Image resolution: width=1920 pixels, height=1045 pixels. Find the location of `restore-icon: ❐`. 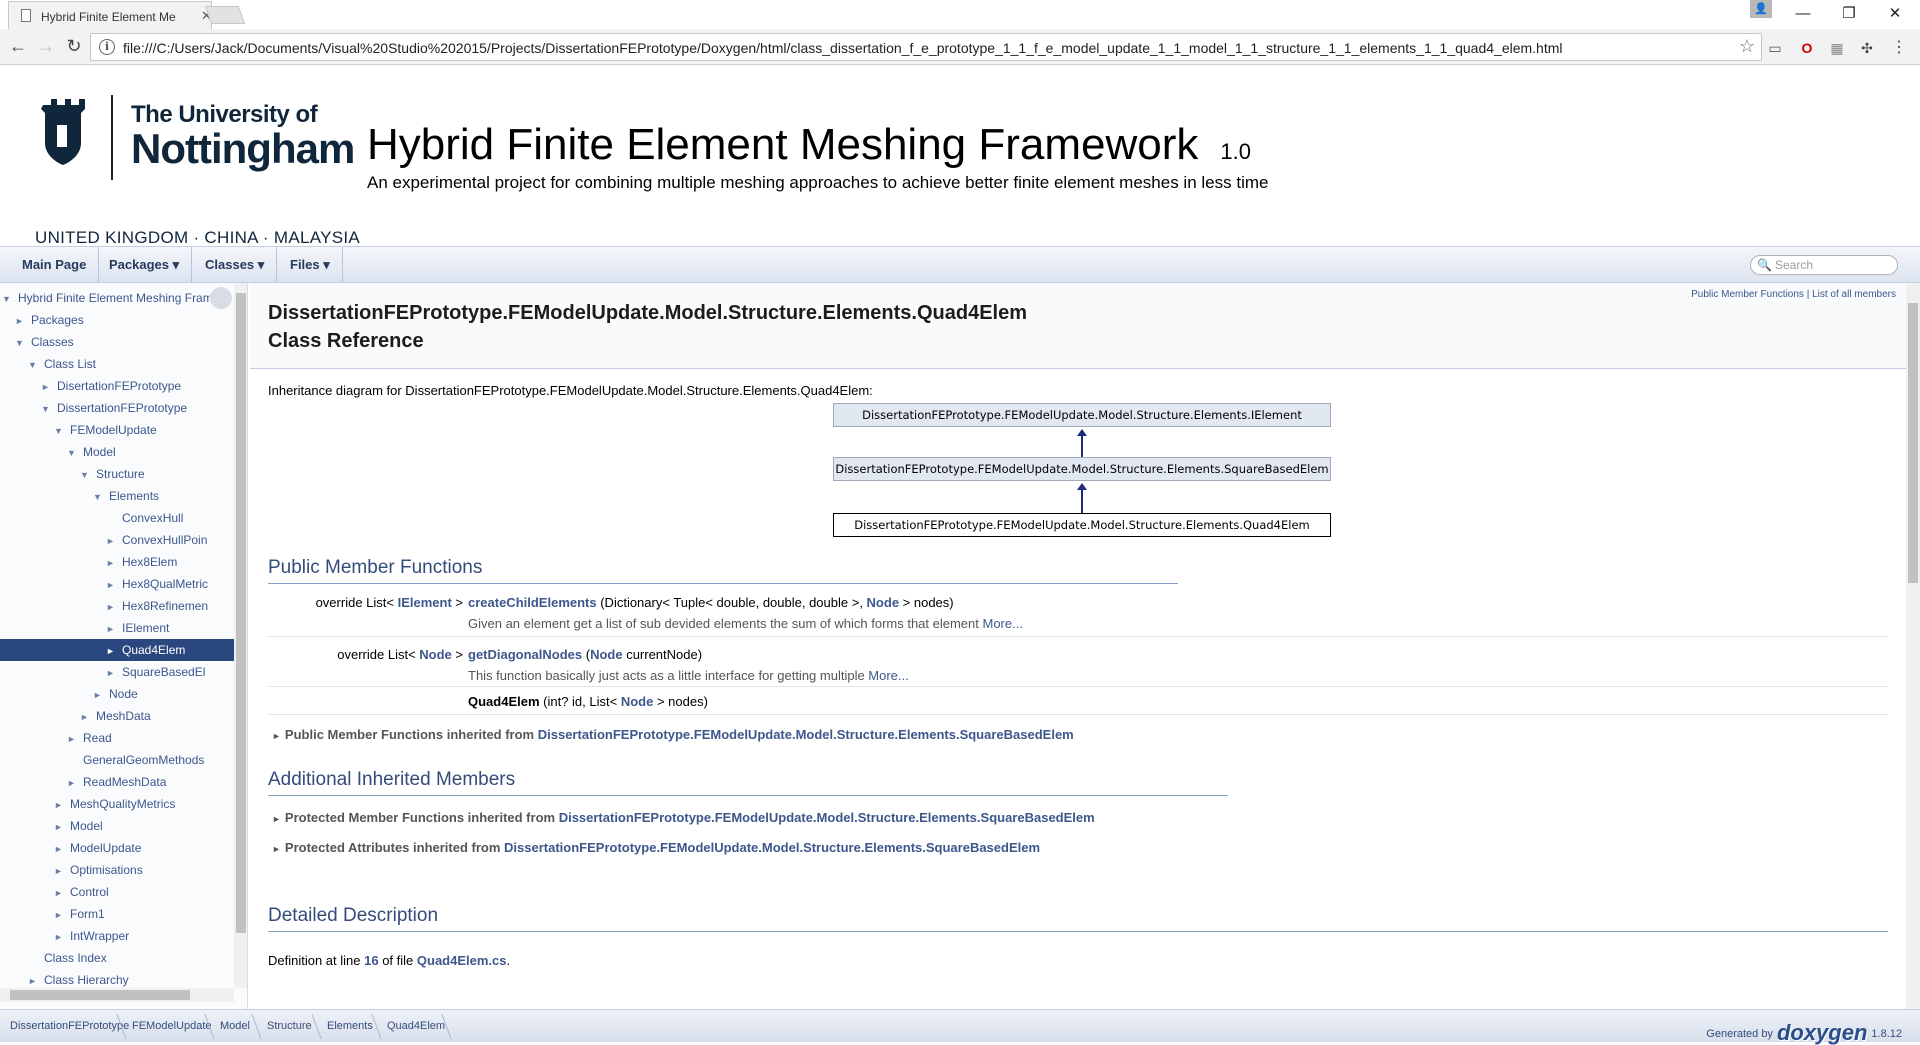

restore-icon: ❐ is located at coordinates (1849, 14).